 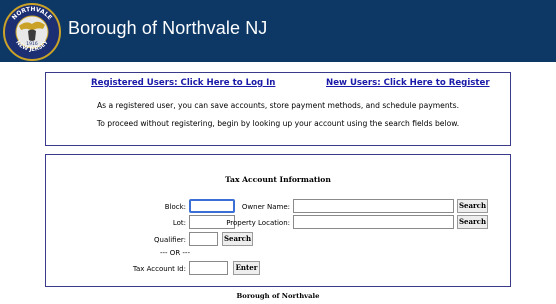 I want to click on tax-account-title: Tax Account Information, so click(x=278, y=179).